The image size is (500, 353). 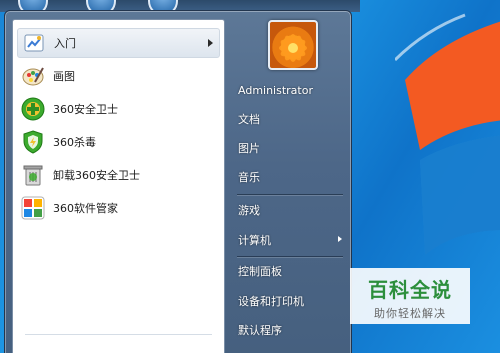 I want to click on right-item-music: 音乐, so click(x=292, y=177).